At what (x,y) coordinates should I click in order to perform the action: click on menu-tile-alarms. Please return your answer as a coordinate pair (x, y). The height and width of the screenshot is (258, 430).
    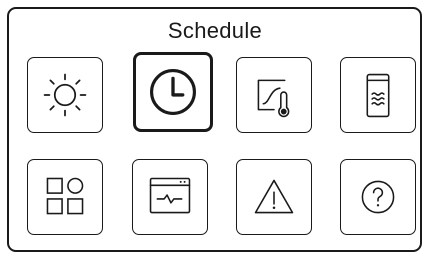
    Looking at the image, I should click on (274, 197).